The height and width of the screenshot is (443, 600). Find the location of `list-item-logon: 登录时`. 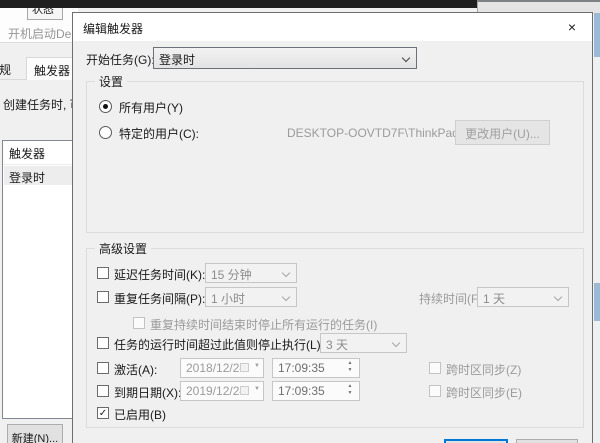

list-item-logon: 登录时 is located at coordinates (41, 175).